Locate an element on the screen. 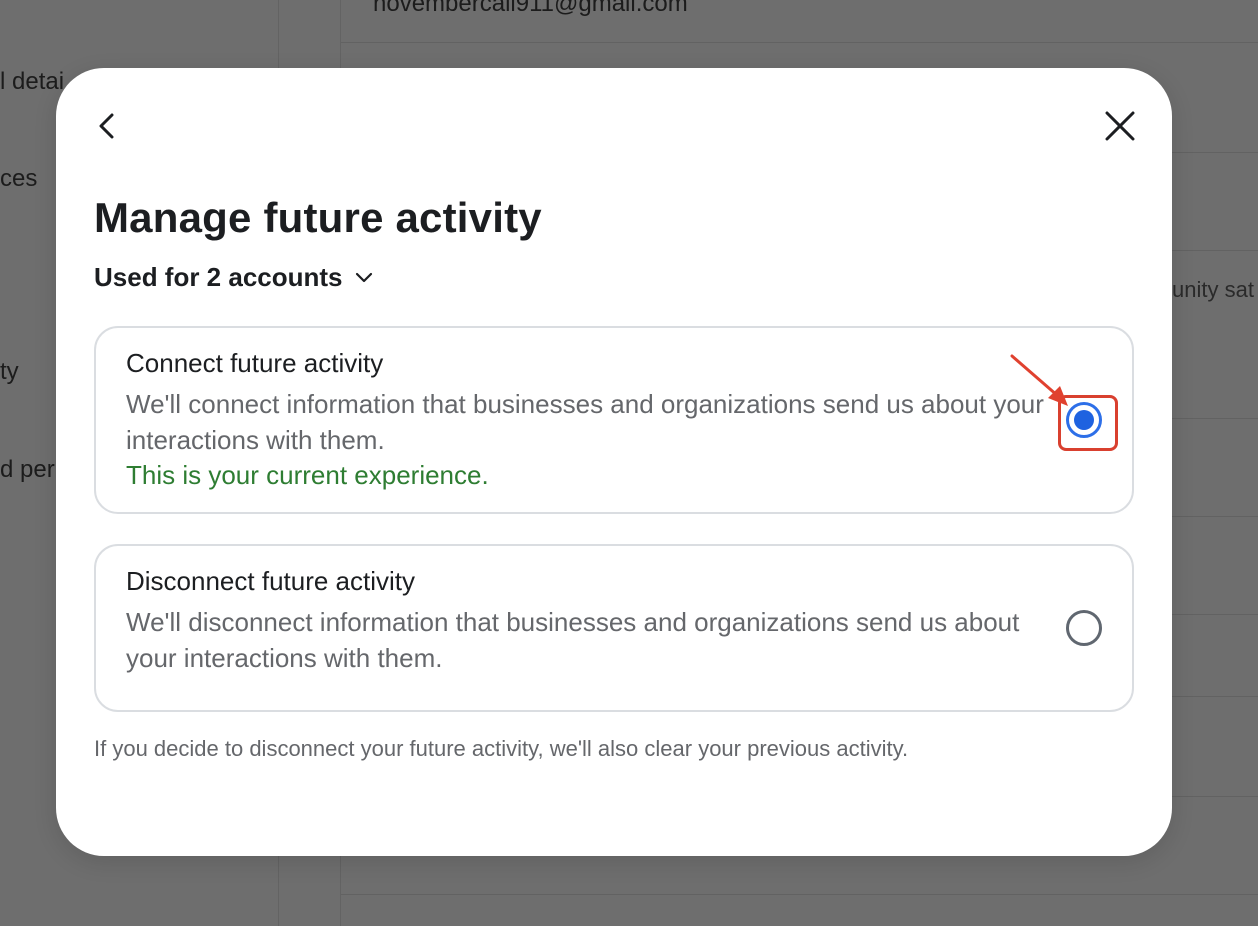  back-button is located at coordinates (108, 126).